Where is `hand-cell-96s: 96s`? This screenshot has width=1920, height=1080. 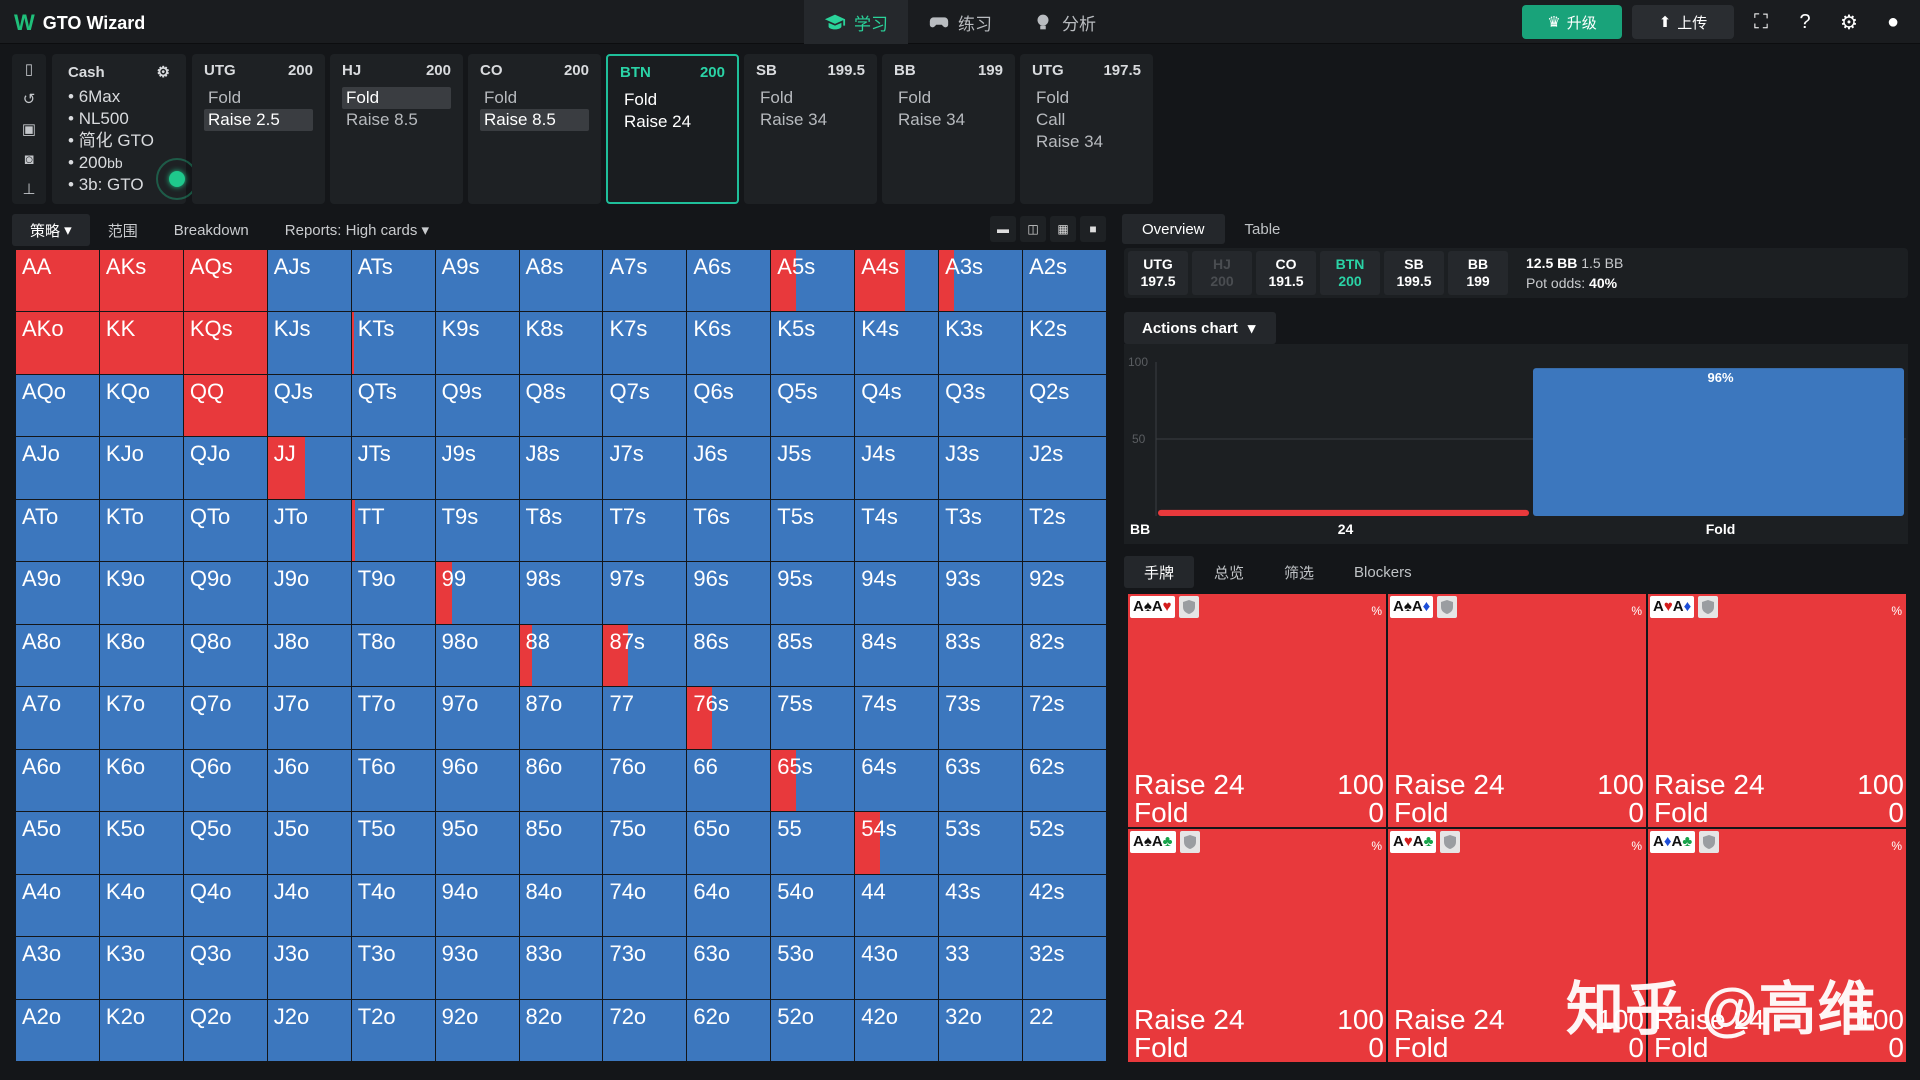 hand-cell-96s: 96s is located at coordinates (729, 593).